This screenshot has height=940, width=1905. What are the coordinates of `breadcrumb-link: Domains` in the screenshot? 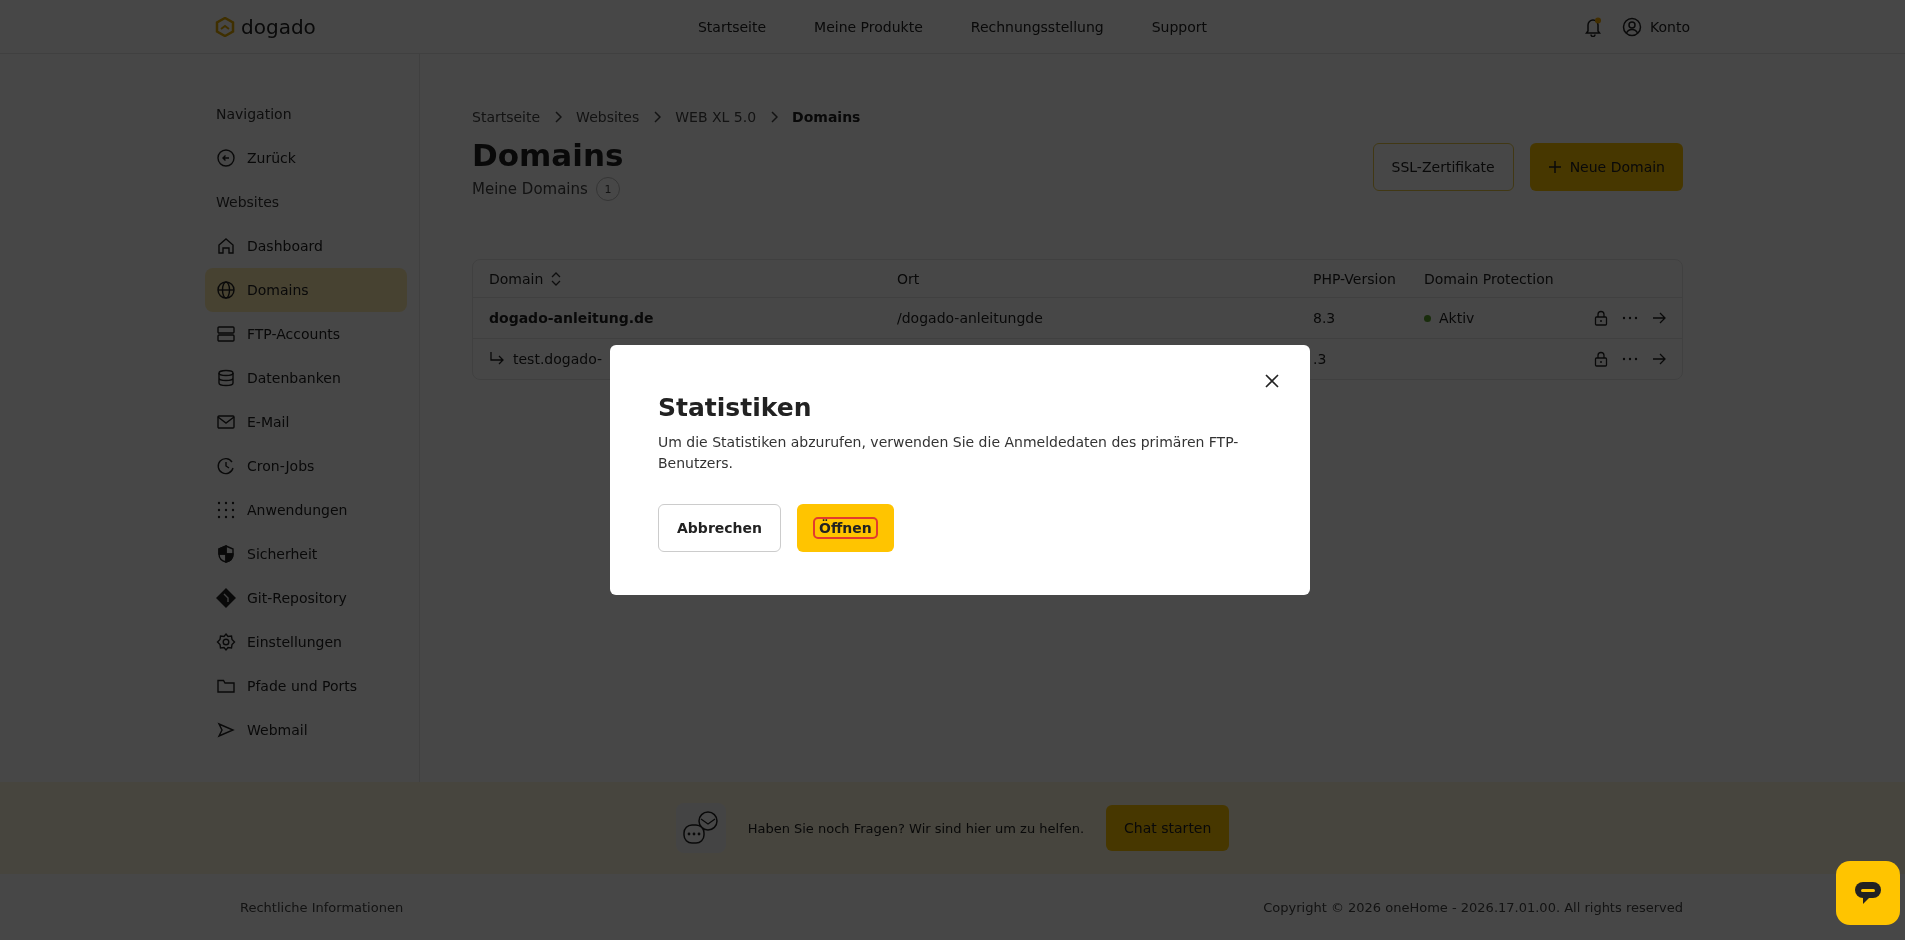 It's located at (826, 117).